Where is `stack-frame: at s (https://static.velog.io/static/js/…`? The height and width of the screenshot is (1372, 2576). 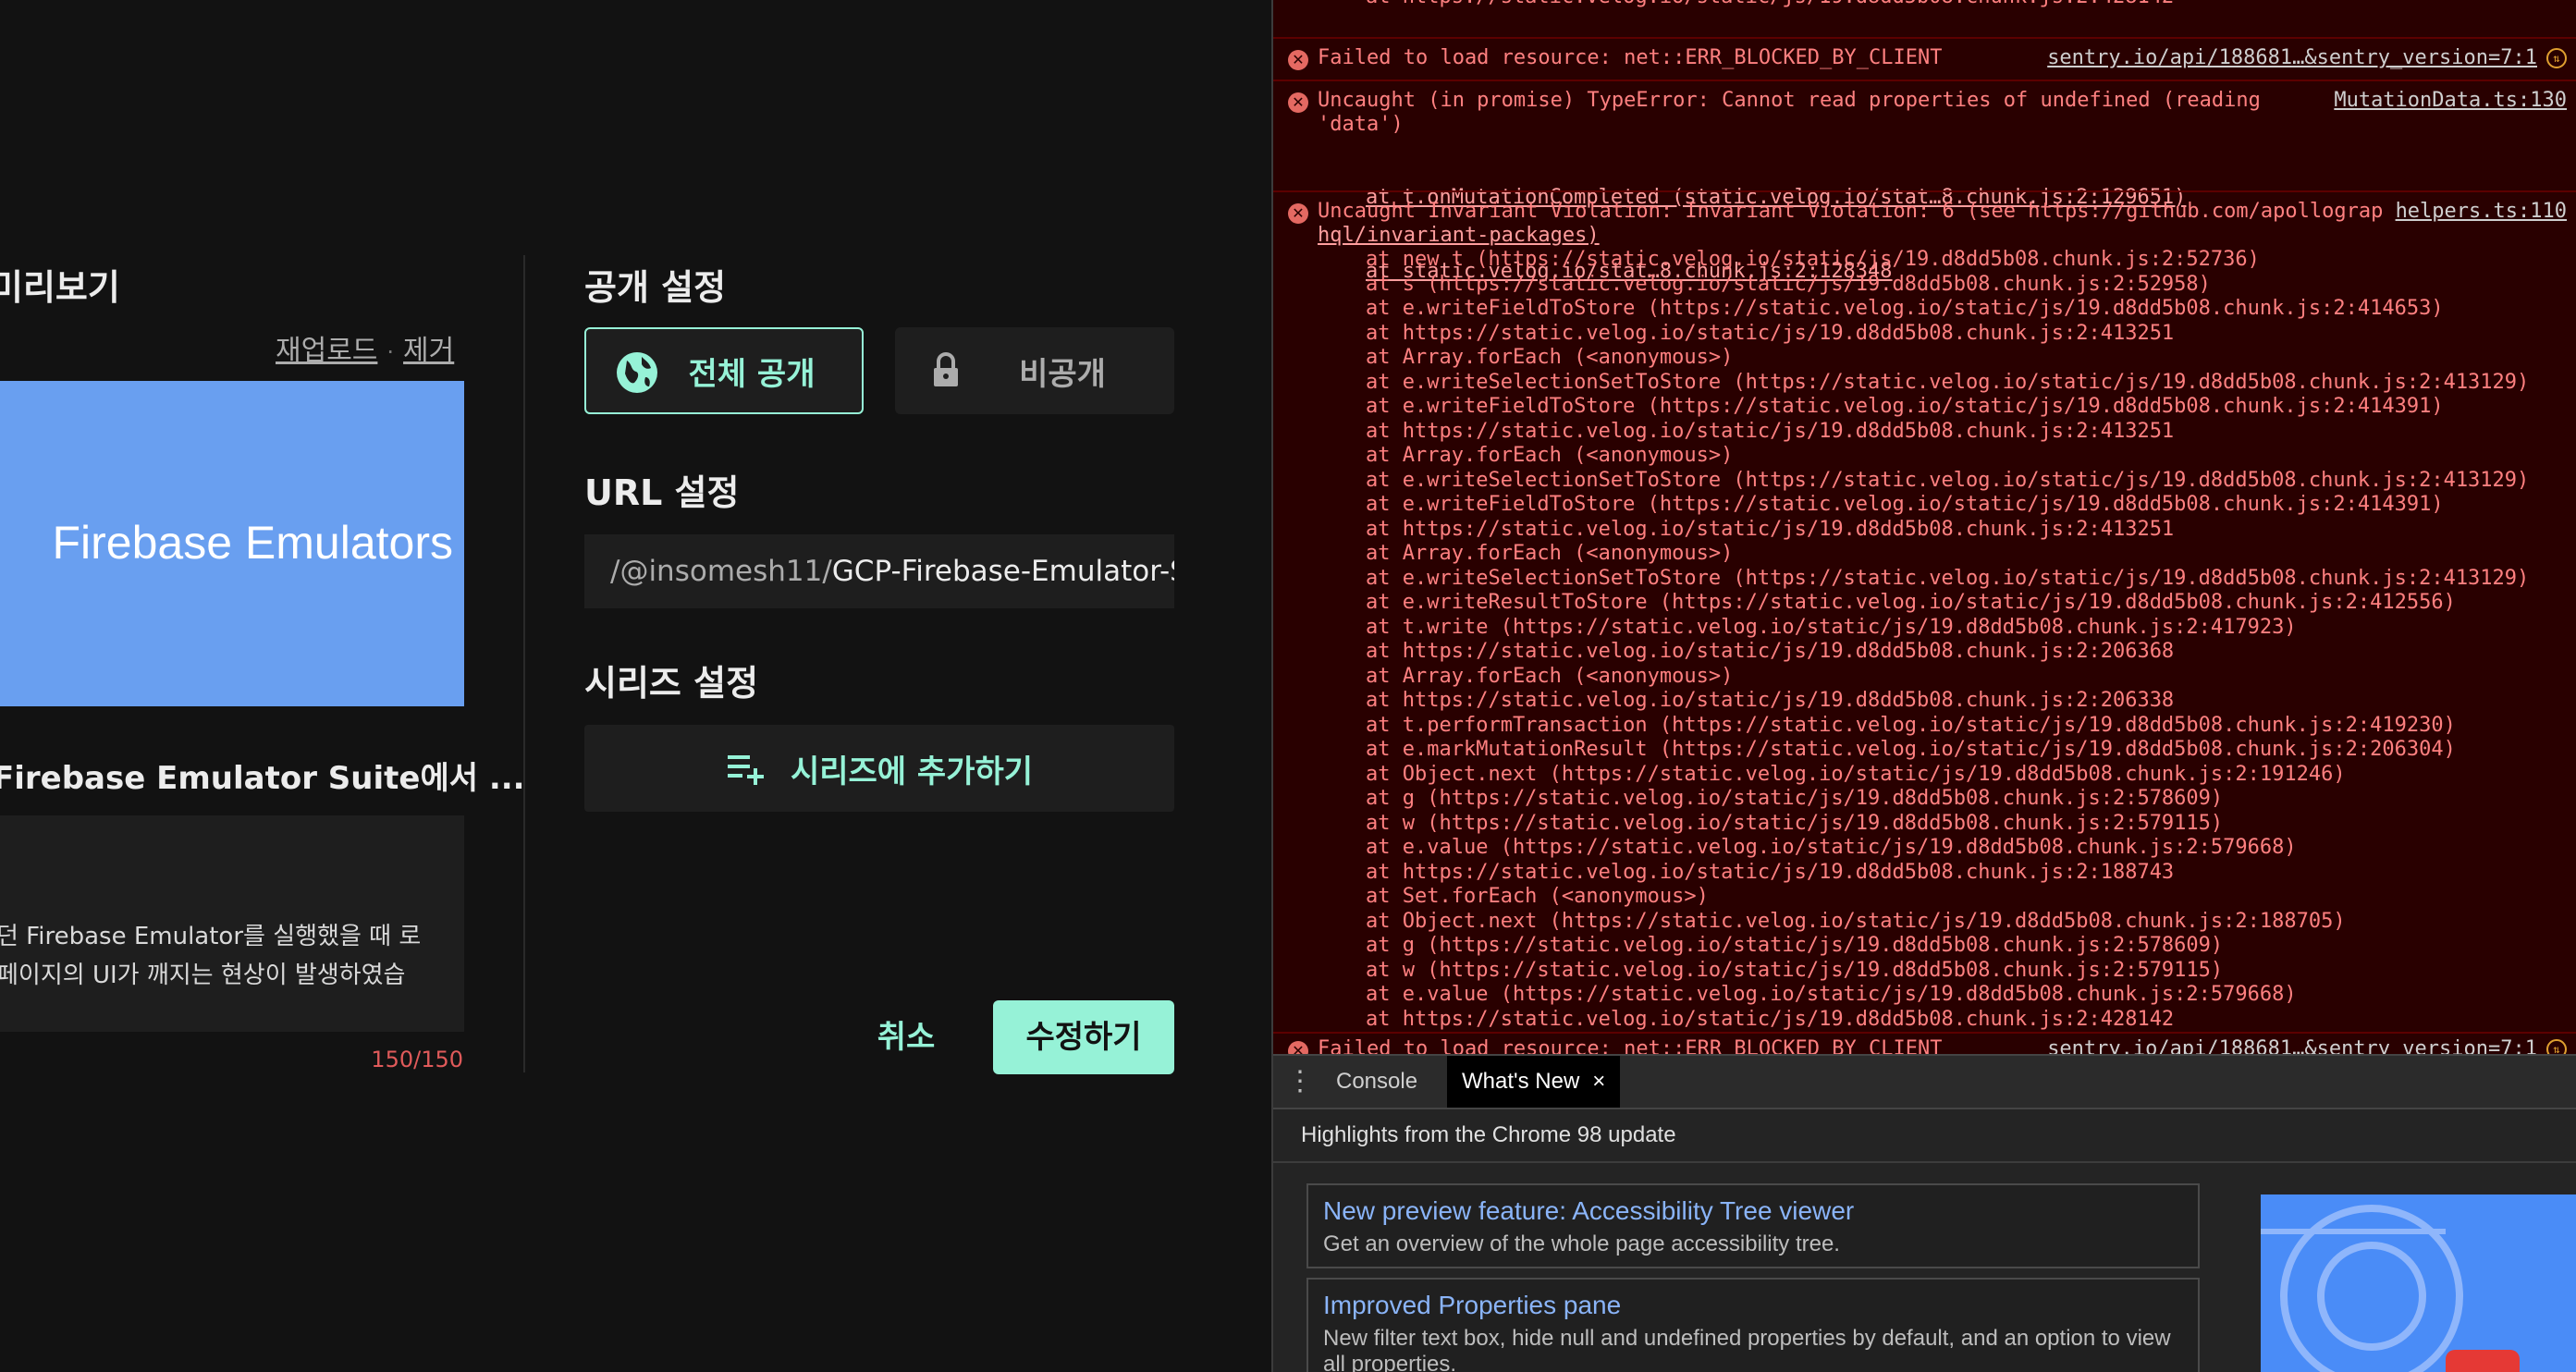 stack-frame: at s (https://static.velog.io/static/js/… is located at coordinates (1948, 286).